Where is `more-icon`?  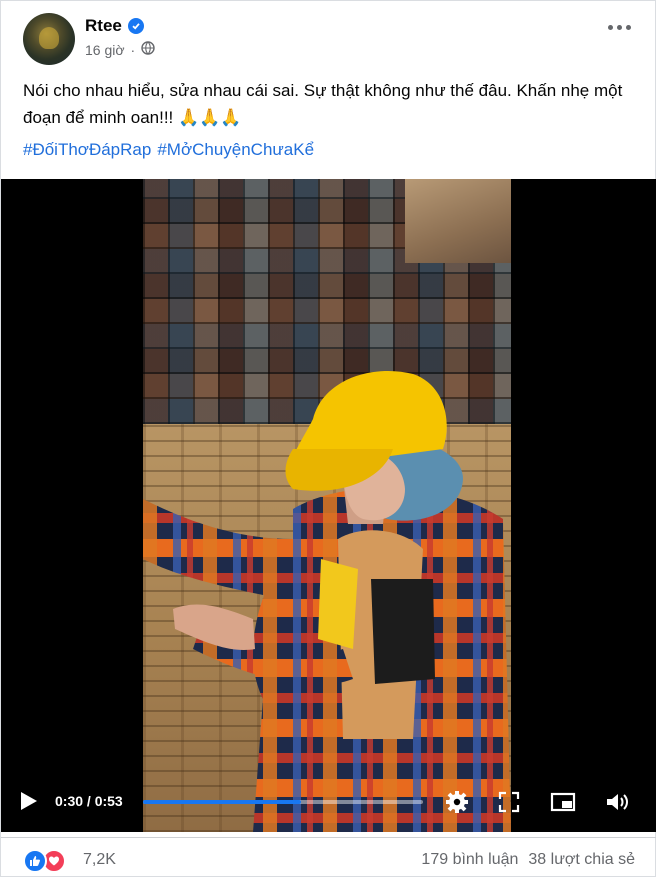 more-icon is located at coordinates (619, 27).